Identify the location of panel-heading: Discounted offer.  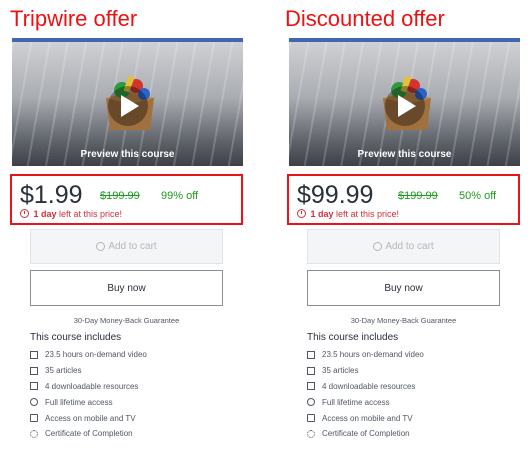
(365, 18).